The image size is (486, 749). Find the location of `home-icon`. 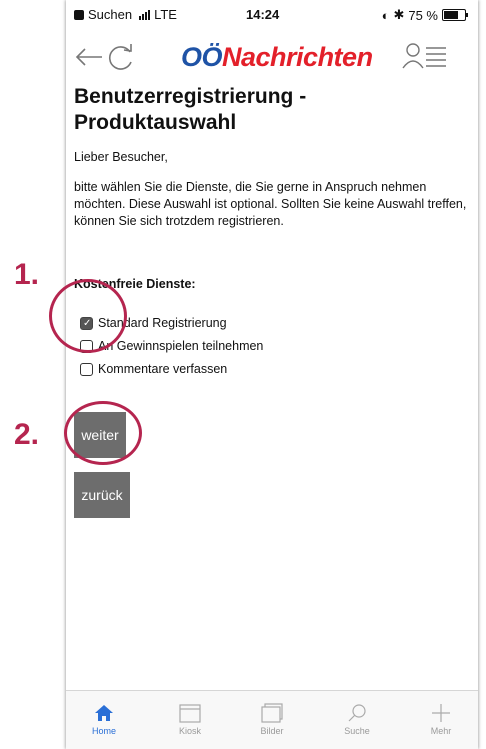

home-icon is located at coordinates (104, 713).